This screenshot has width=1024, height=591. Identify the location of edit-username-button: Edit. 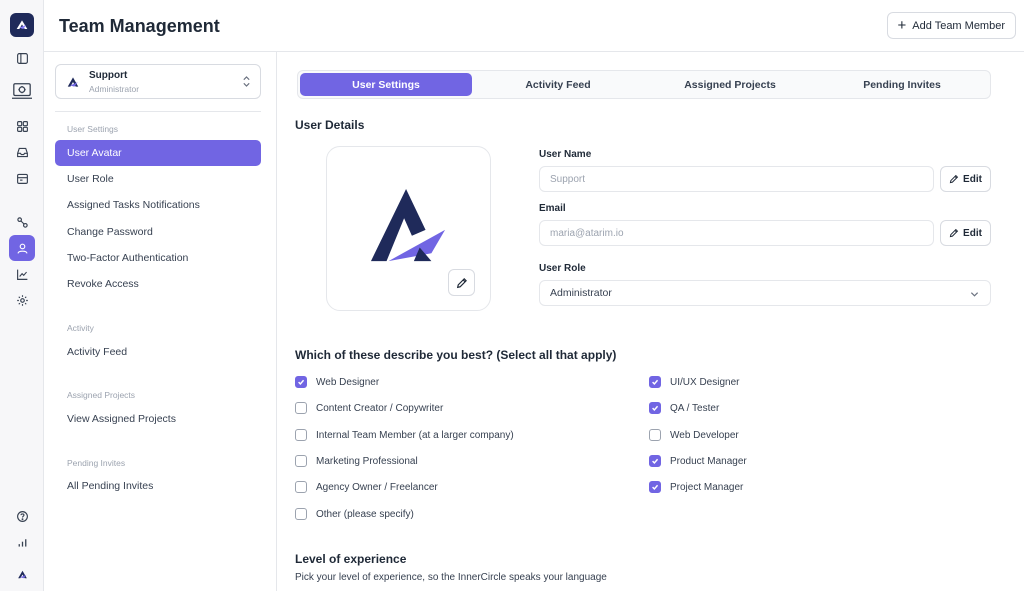
(965, 179).